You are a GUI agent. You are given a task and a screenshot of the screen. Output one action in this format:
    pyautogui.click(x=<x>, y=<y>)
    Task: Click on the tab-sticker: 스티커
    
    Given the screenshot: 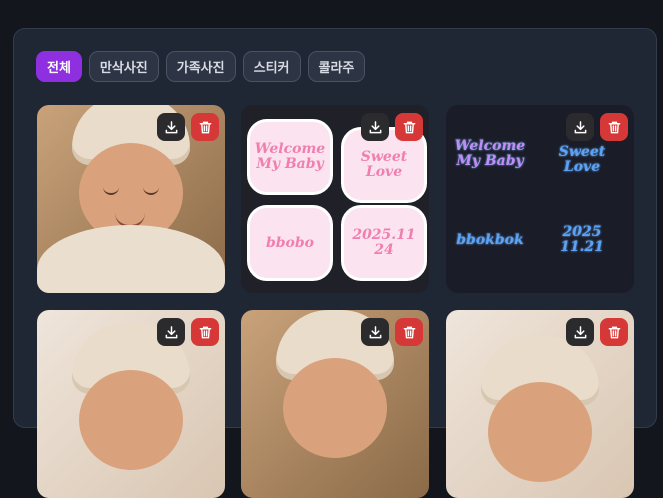 What is the action you would take?
    pyautogui.click(x=271, y=66)
    